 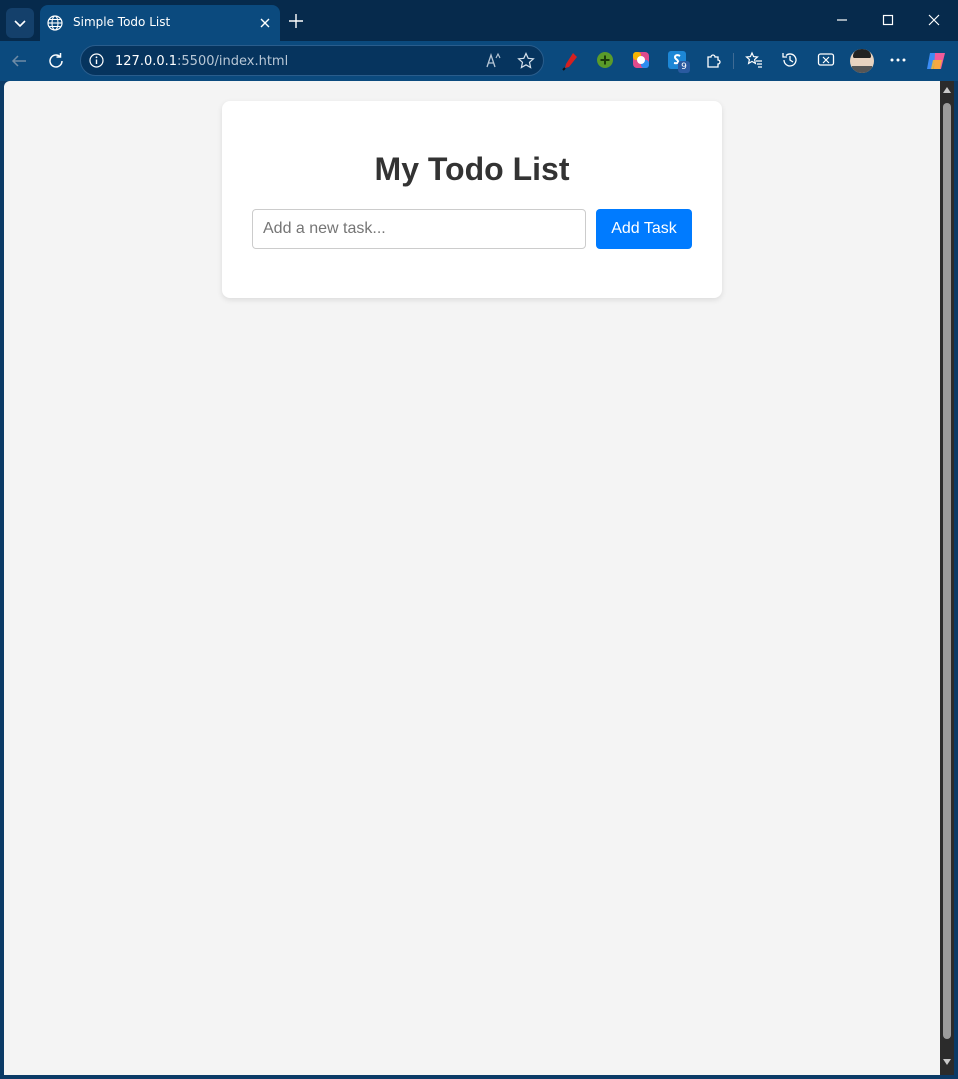 What do you see at coordinates (842, 20) in the screenshot?
I see `minimize-icon` at bounding box center [842, 20].